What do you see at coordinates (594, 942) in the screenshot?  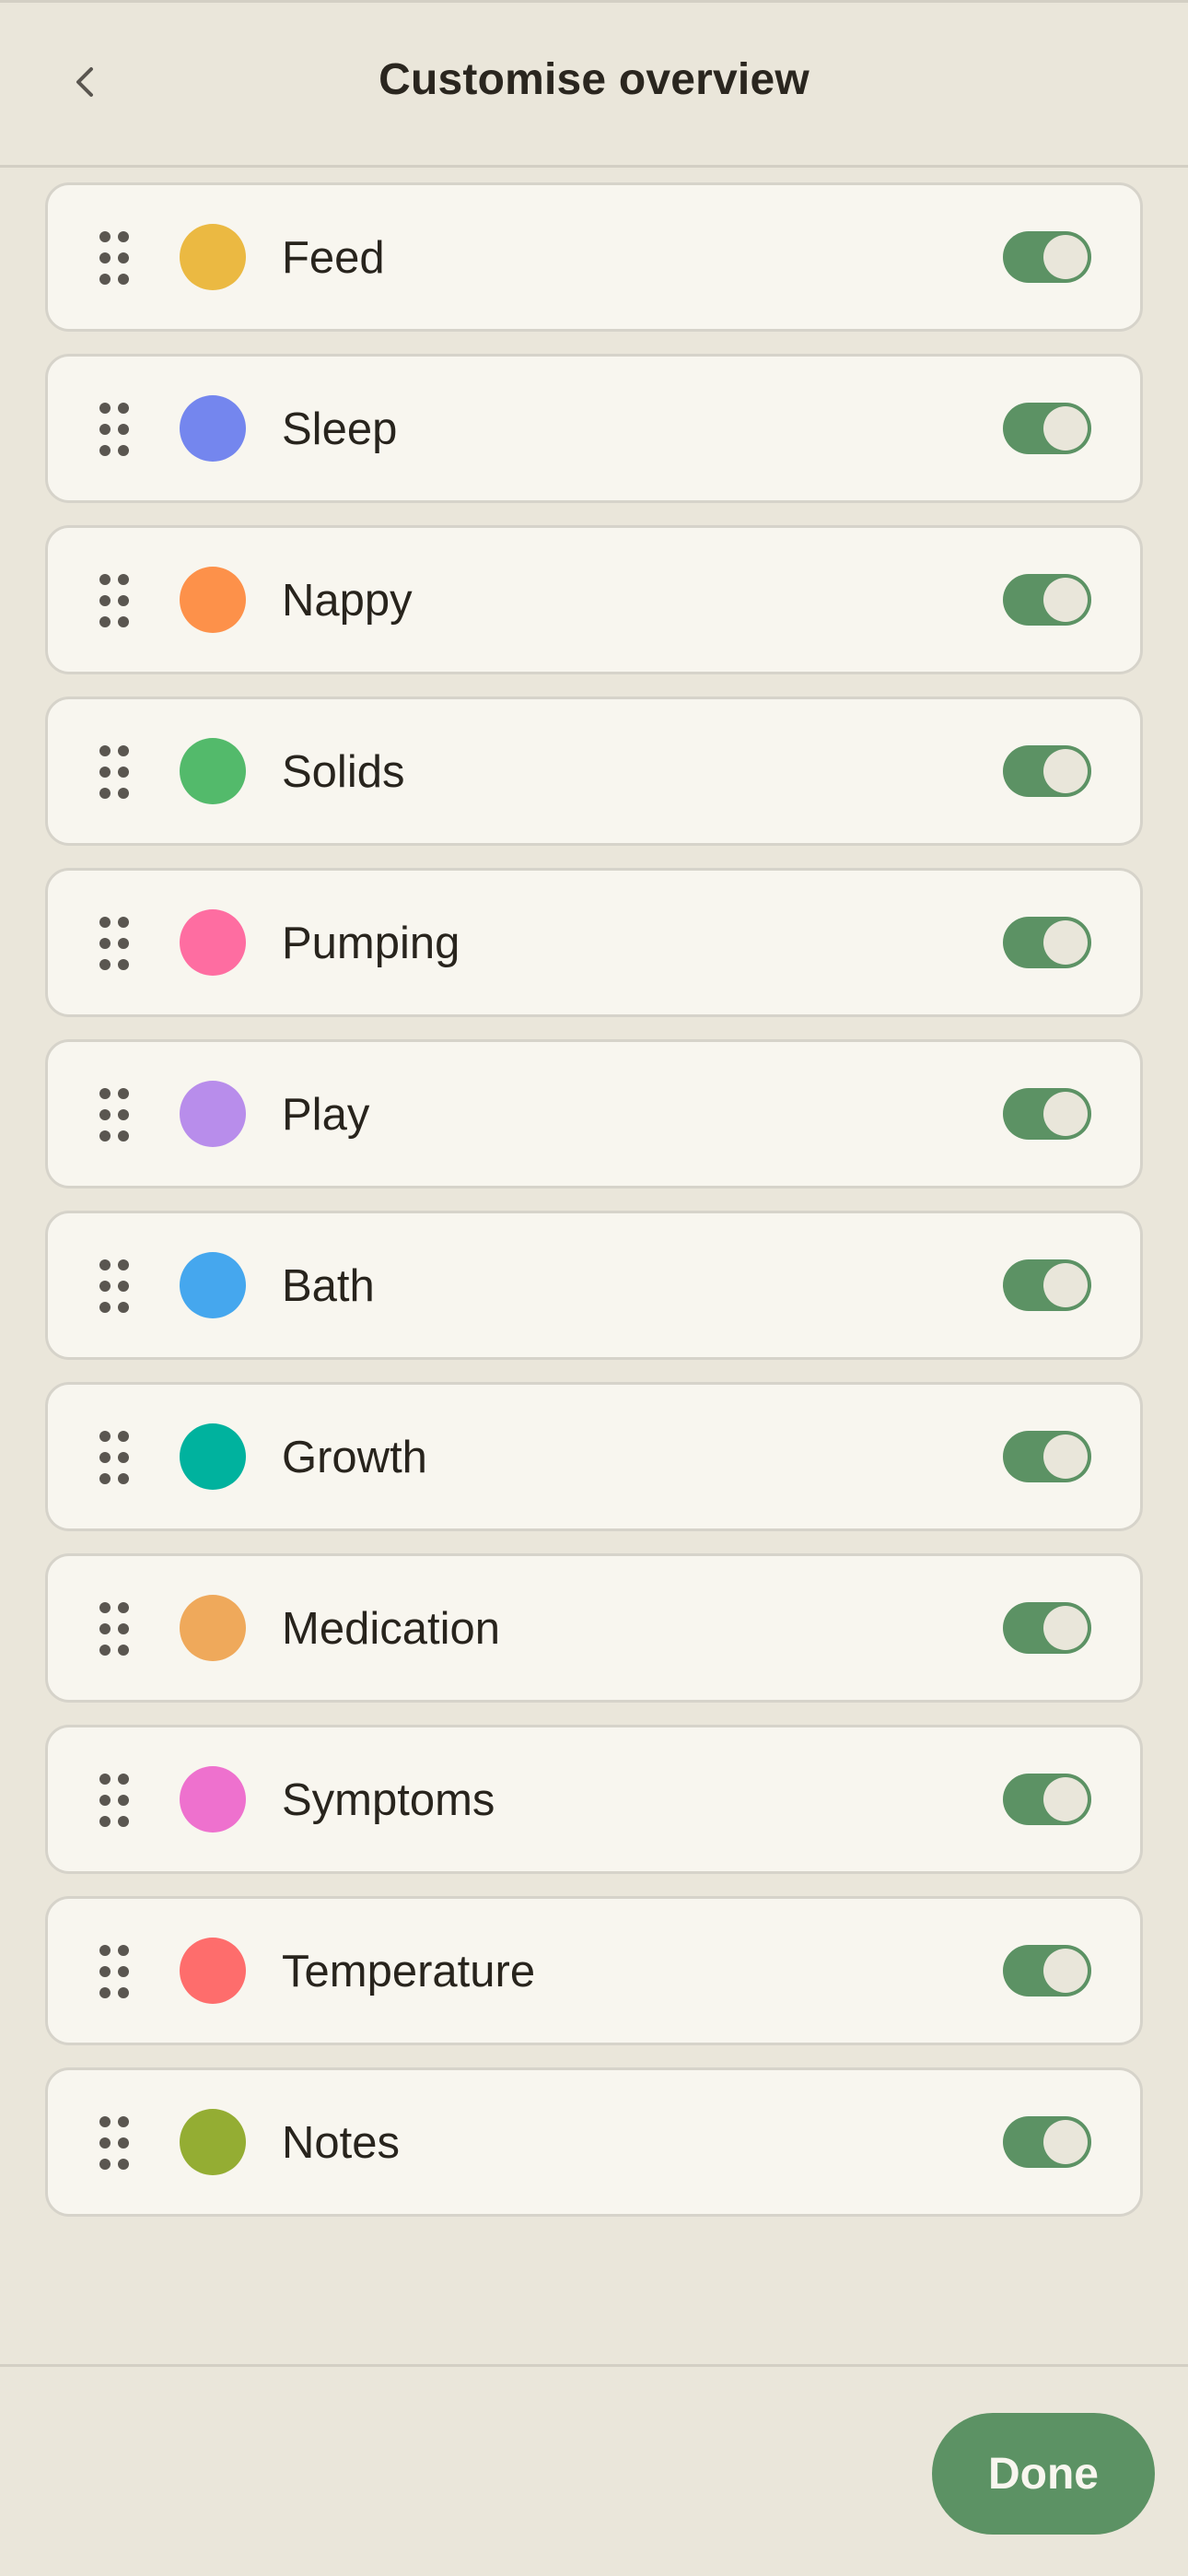 I see `list-item-pumping: Pumping` at bounding box center [594, 942].